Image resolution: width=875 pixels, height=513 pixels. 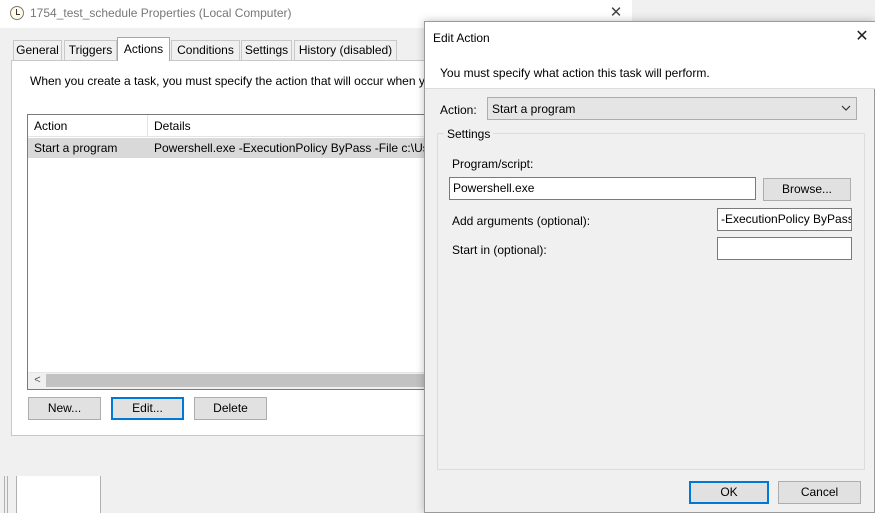 What do you see at coordinates (458, 110) in the screenshot?
I see `action-label: Action:` at bounding box center [458, 110].